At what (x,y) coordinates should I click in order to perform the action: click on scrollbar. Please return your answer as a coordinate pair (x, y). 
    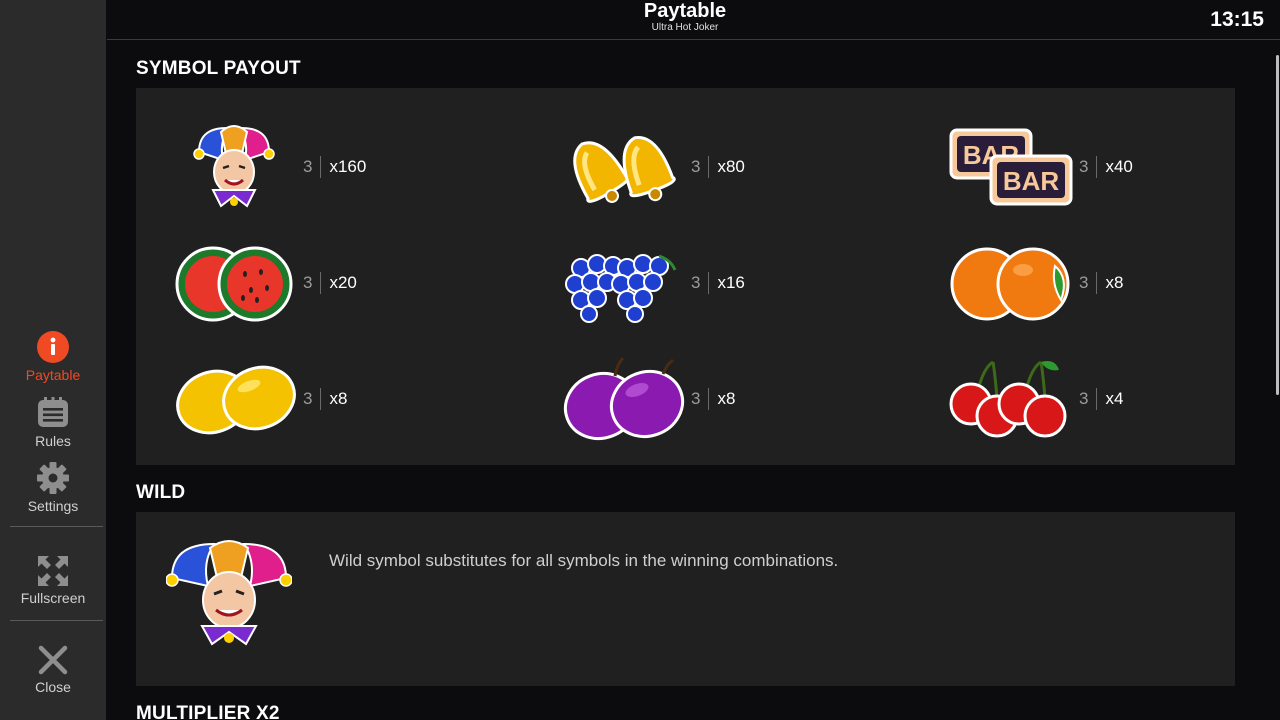
    Looking at the image, I should click on (1277, 225).